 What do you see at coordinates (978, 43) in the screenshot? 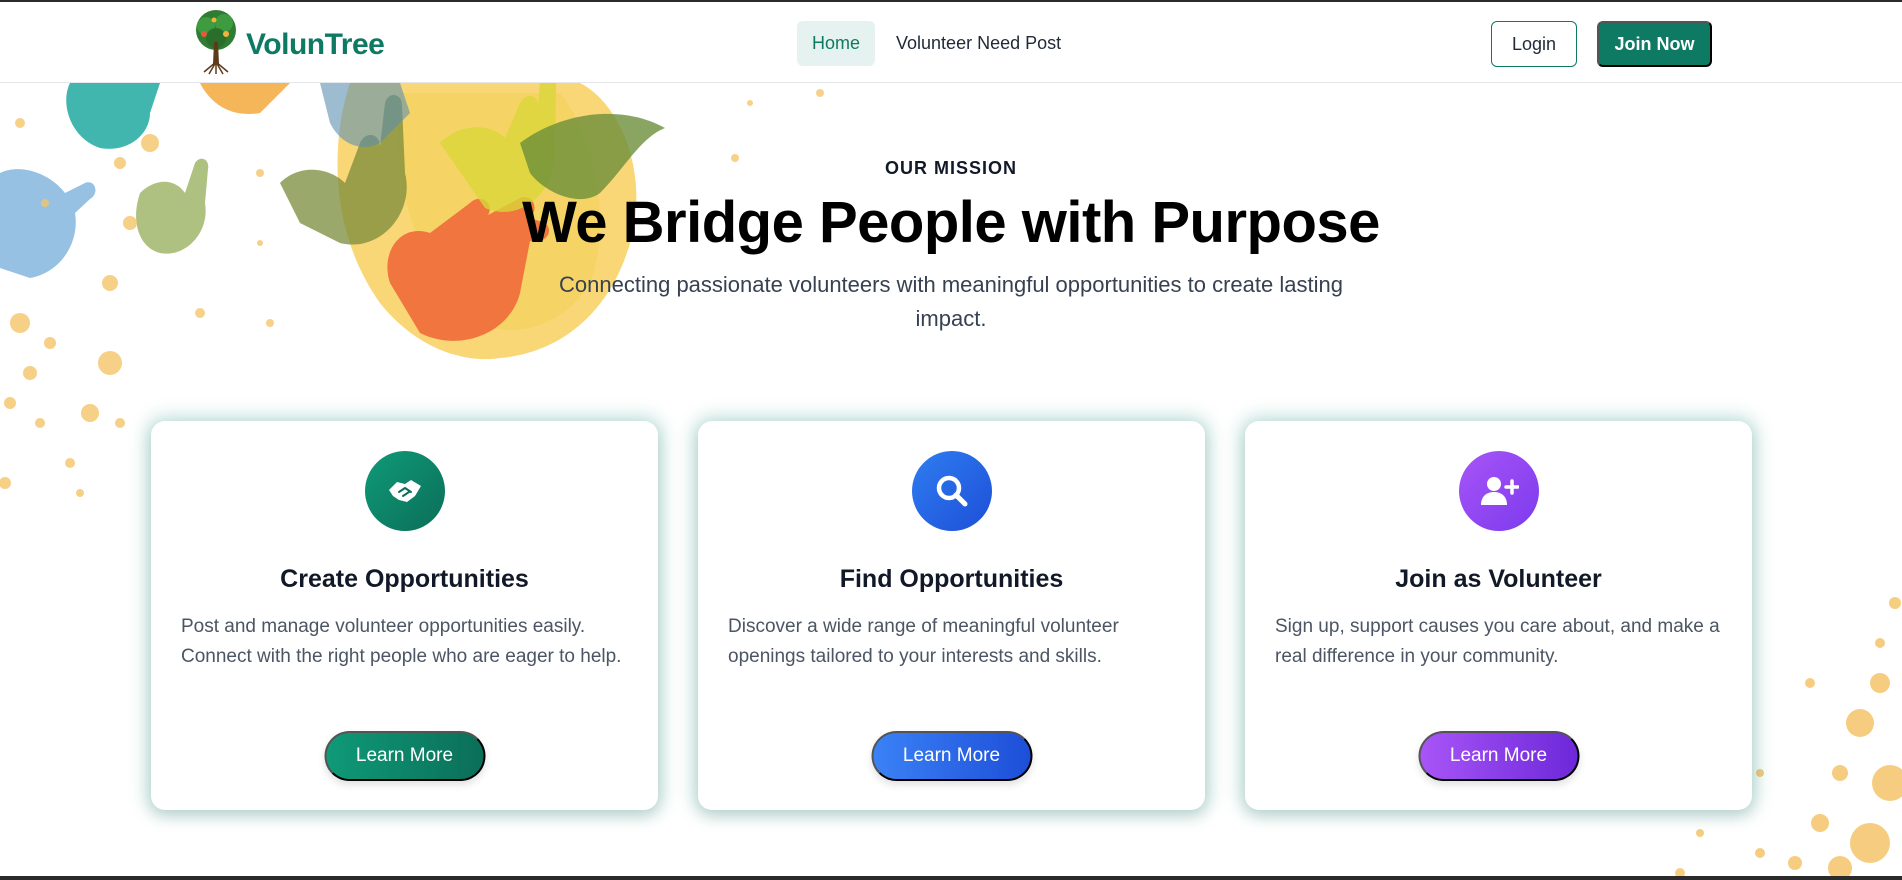
I see `nav-volunteer-need-post: Volunteer Need Post` at bounding box center [978, 43].